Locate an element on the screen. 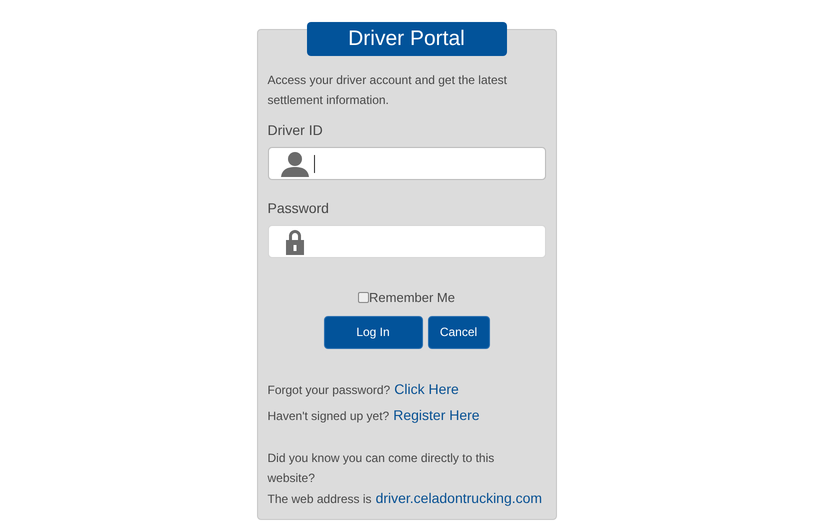 This screenshot has height=521, width=813. login-button: Log In is located at coordinates (373, 332).